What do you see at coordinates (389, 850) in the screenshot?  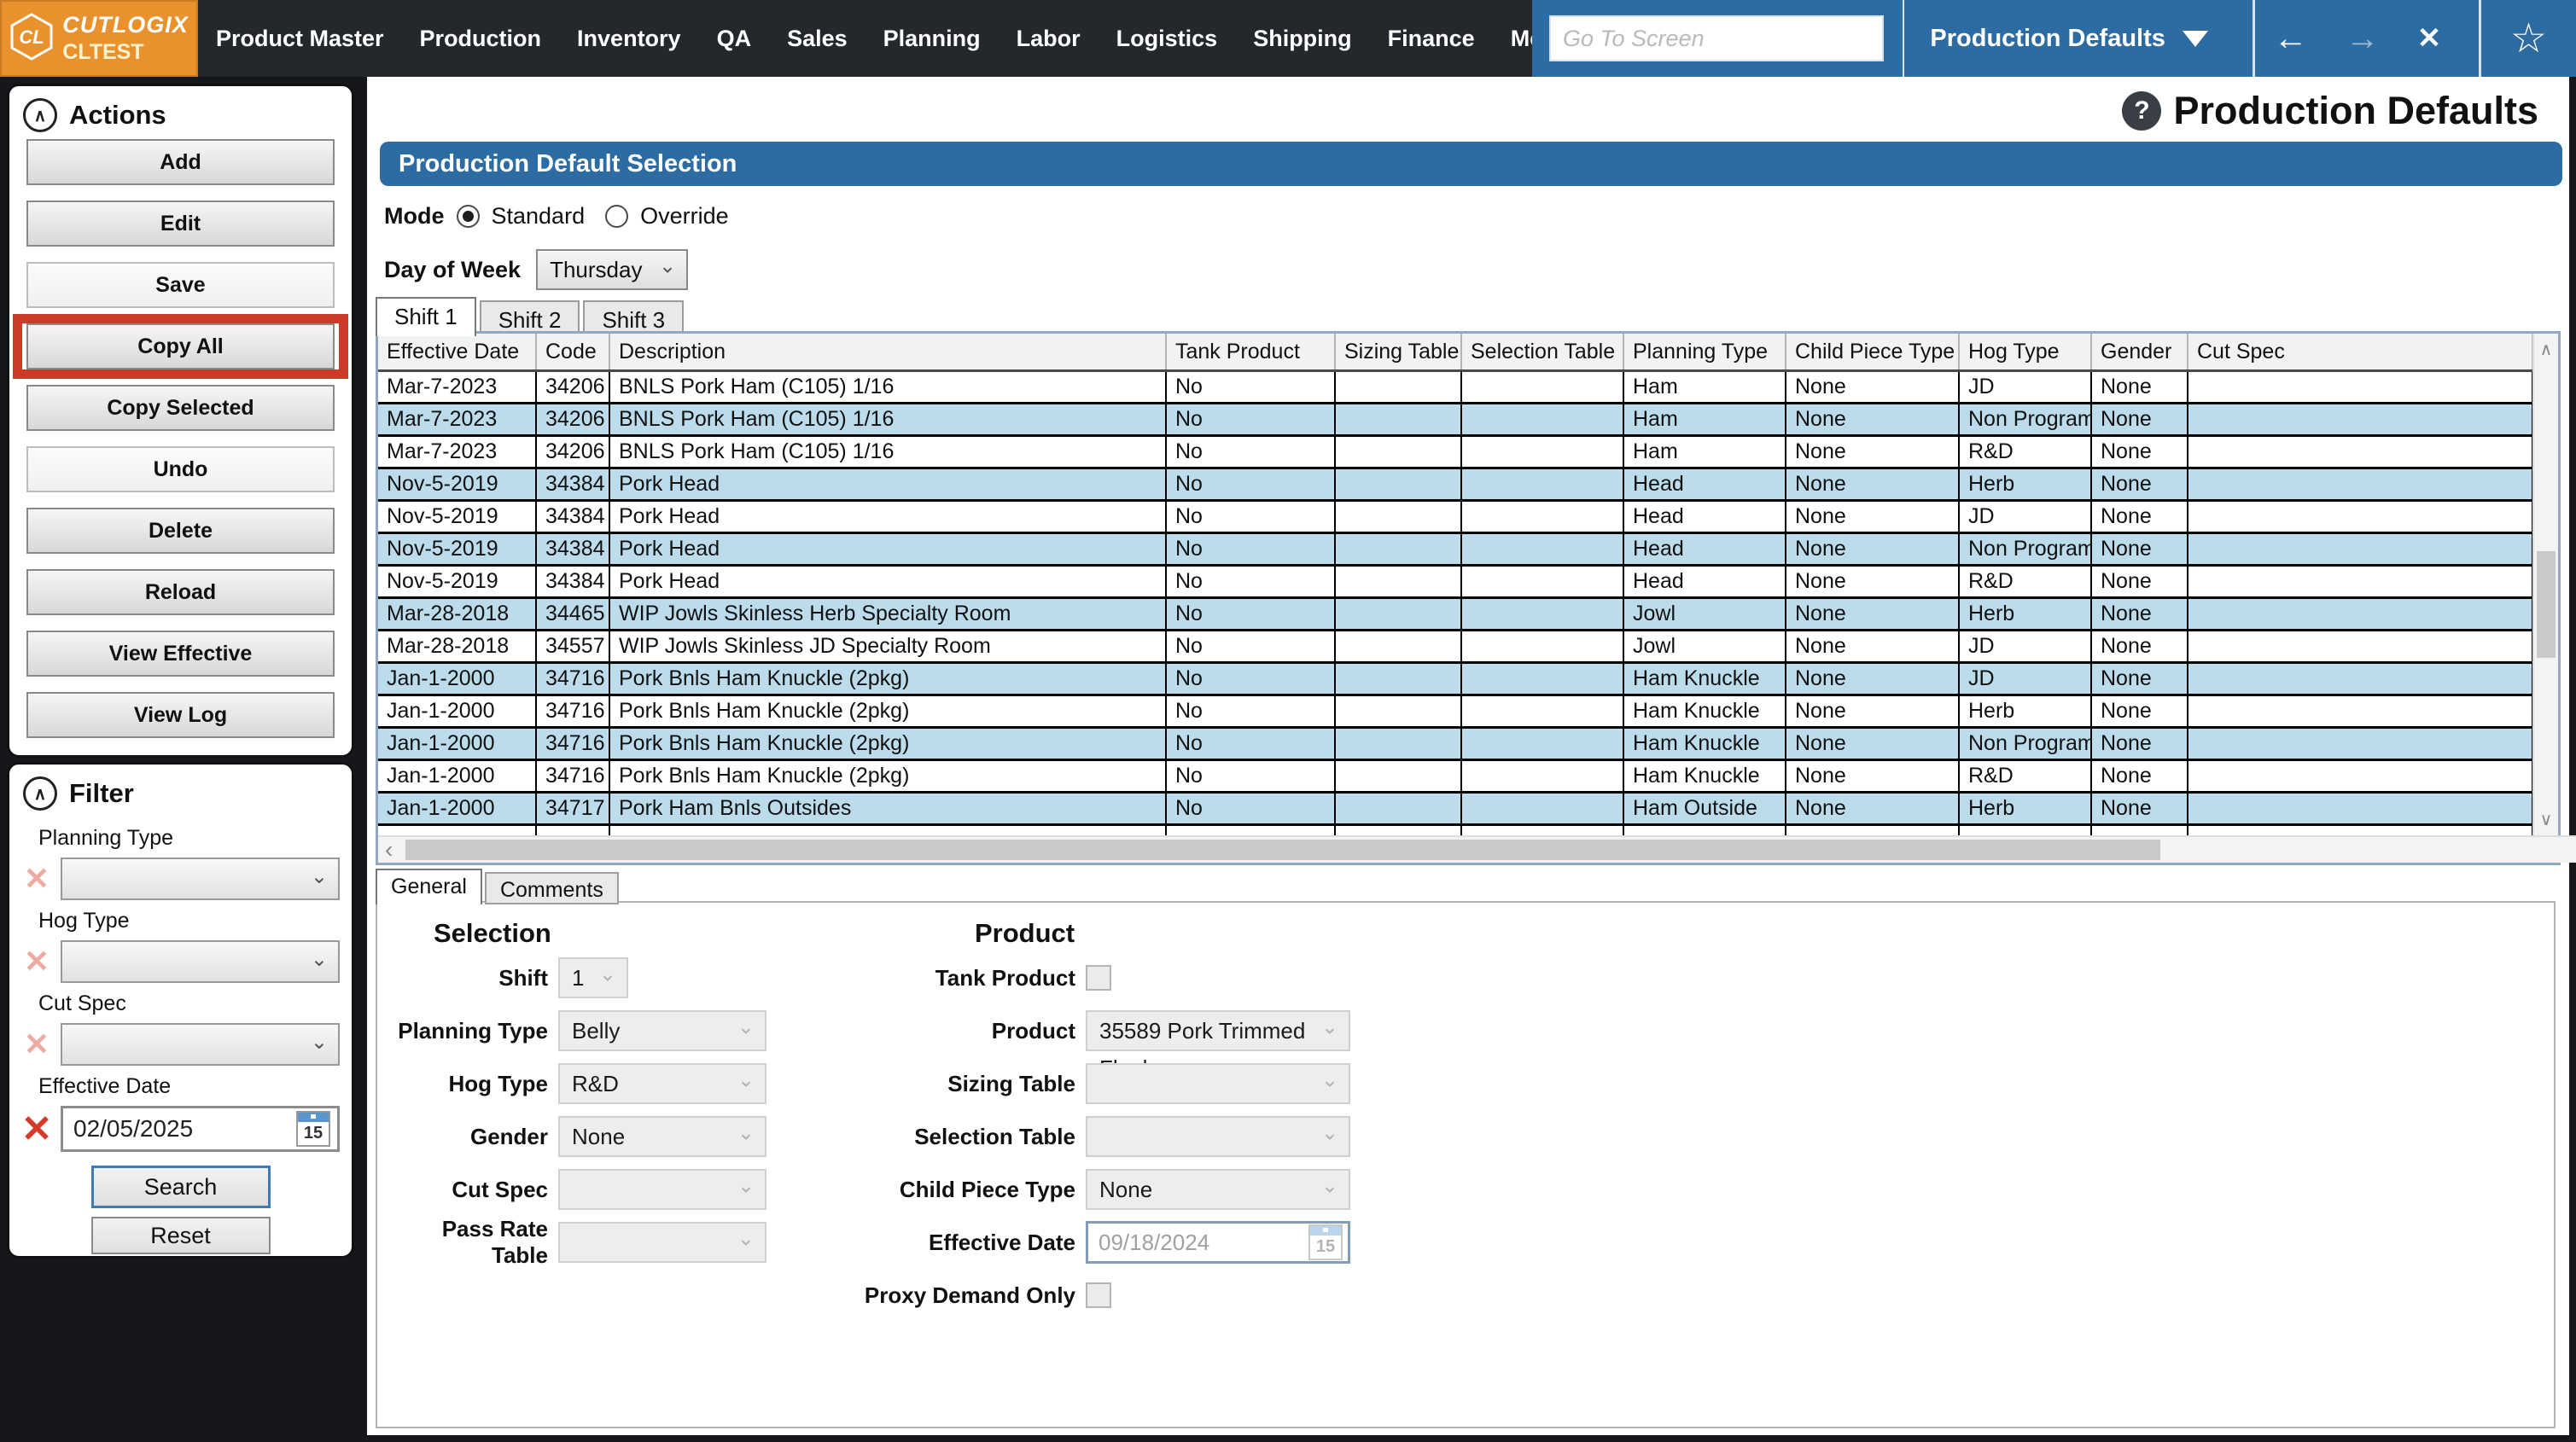 I see `scroll-left-icon: ‹` at bounding box center [389, 850].